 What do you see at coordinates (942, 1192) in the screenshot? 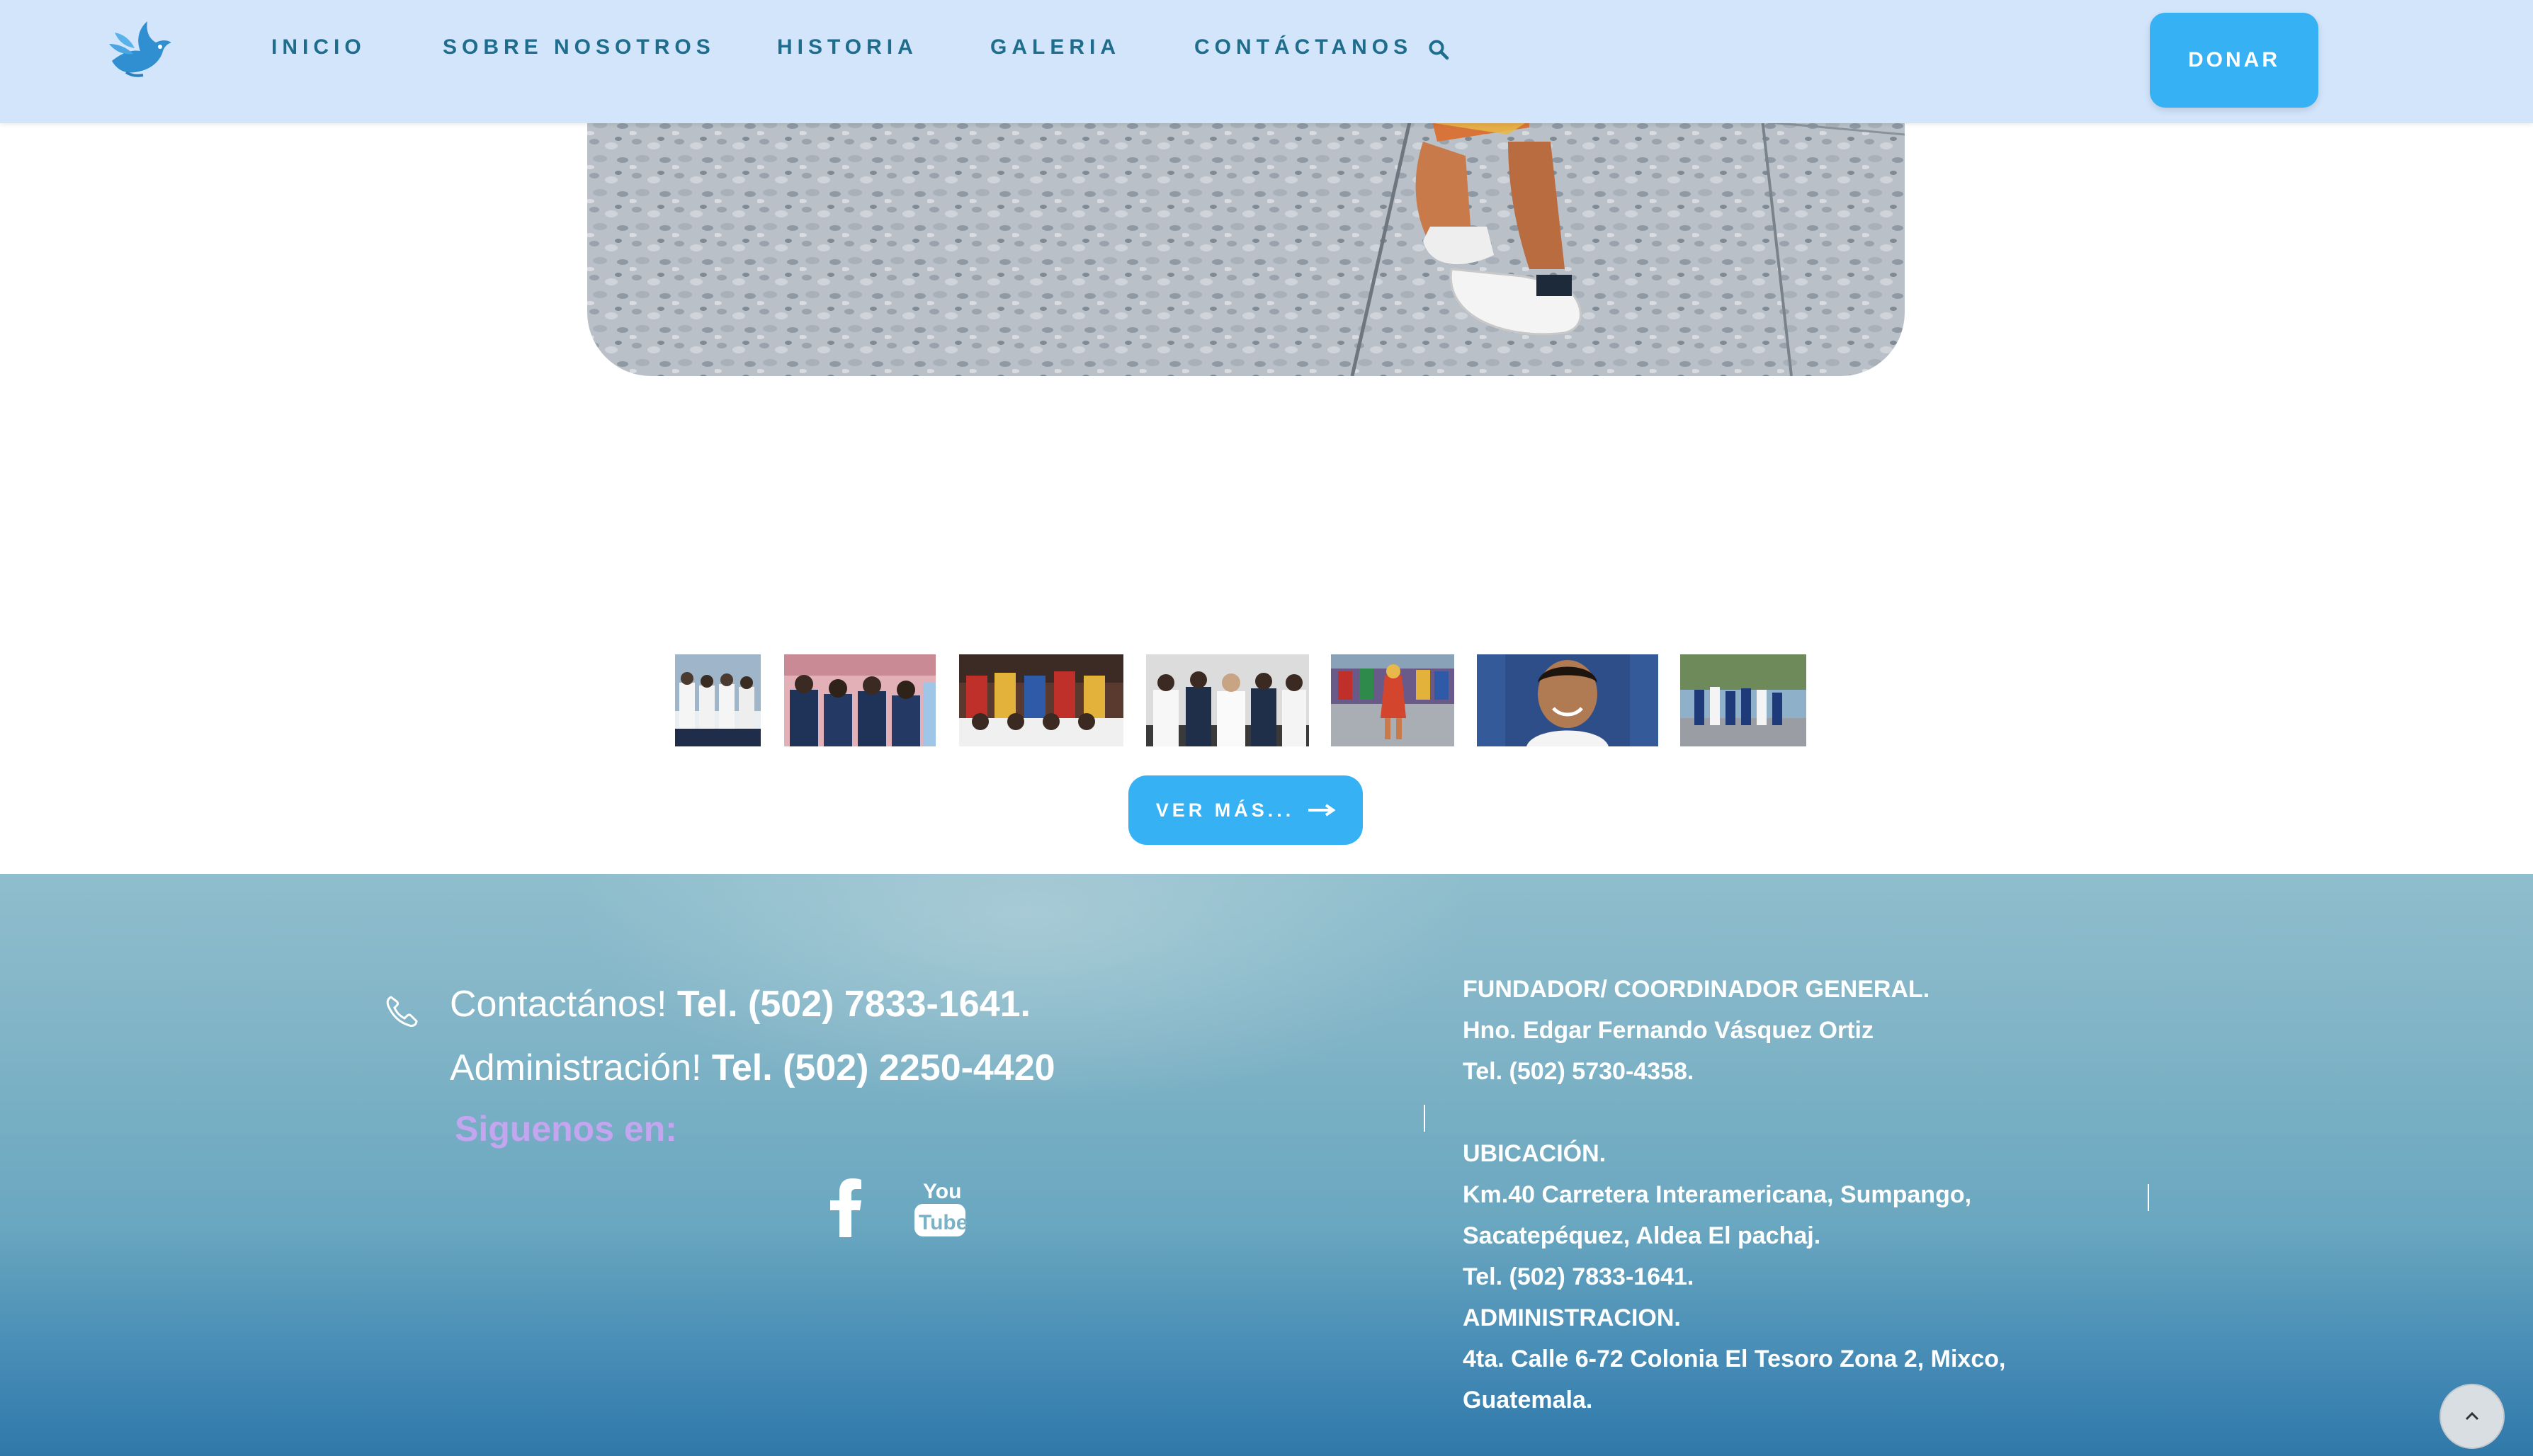
I see `svg-text: You` at bounding box center [942, 1192].